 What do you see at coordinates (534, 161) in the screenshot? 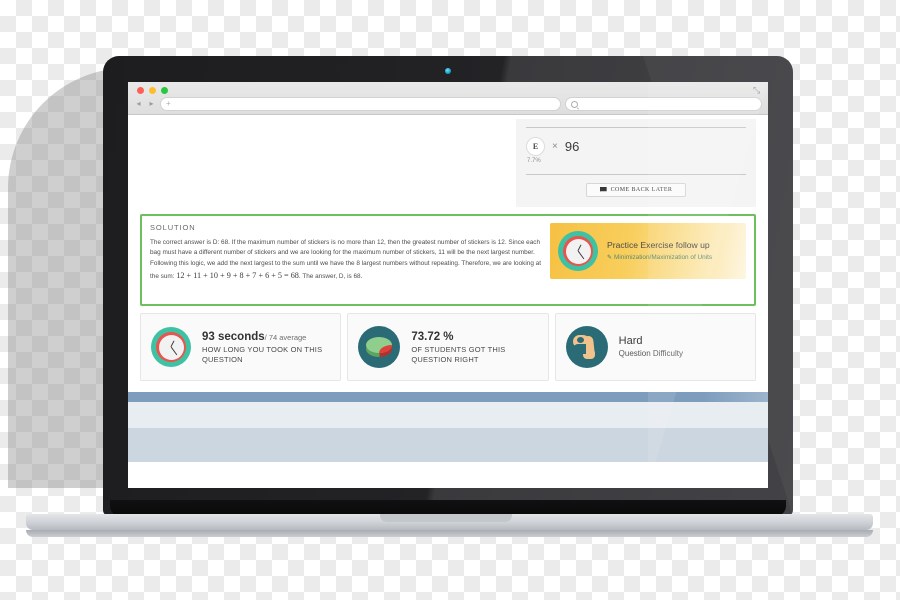
I see `choice-percent: 7.7%` at bounding box center [534, 161].